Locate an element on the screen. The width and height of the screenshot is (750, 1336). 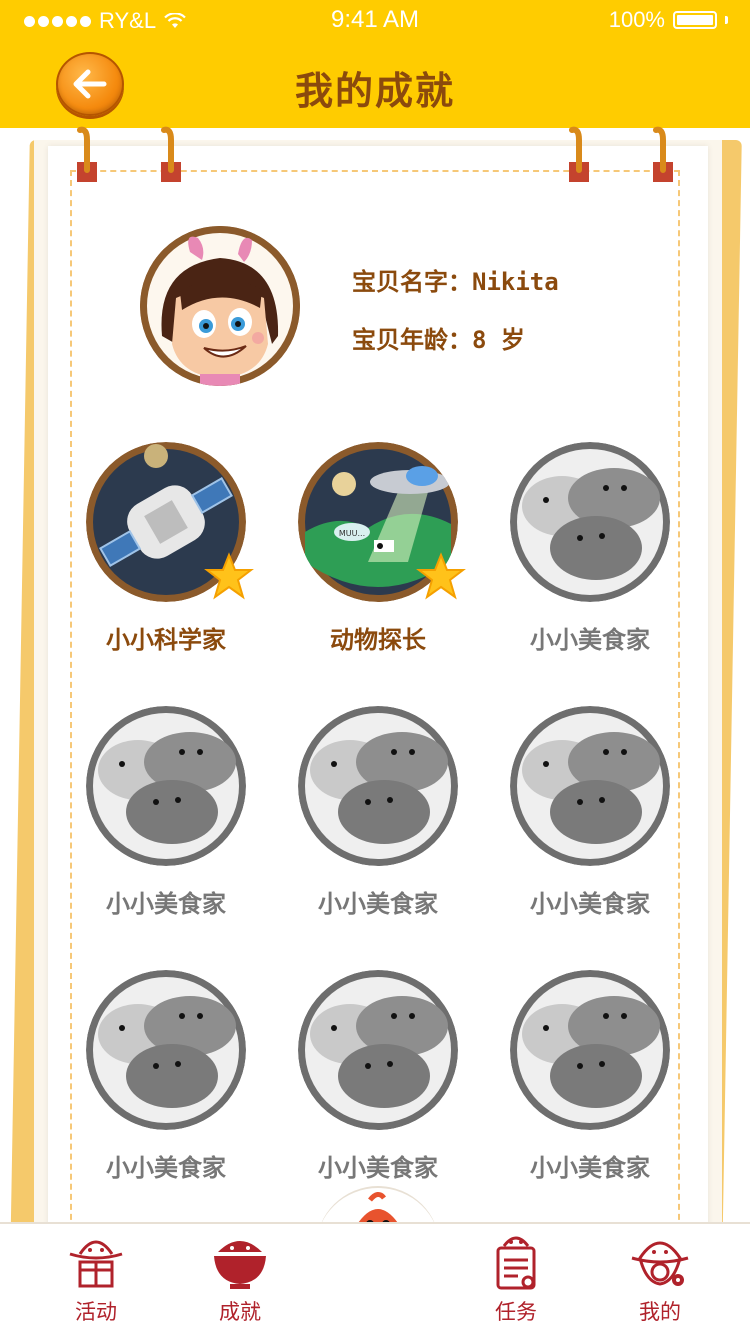
gift-bird-icon is located at coordinates (96, 1264).